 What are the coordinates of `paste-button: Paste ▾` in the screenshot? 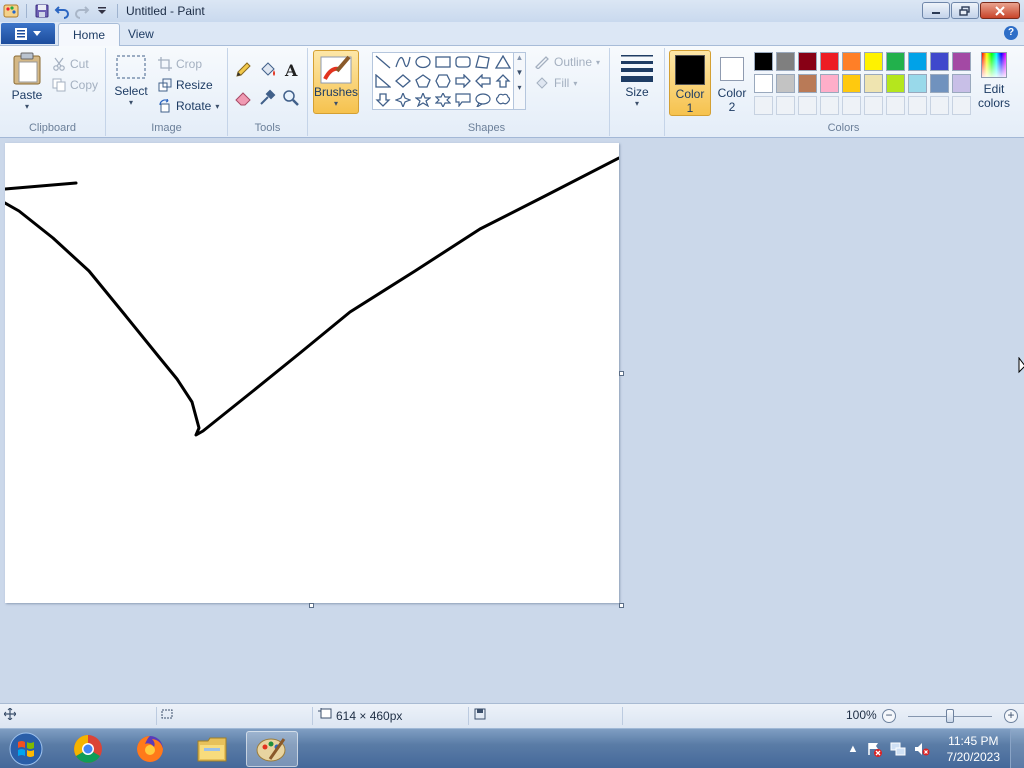 It's located at (27, 81).